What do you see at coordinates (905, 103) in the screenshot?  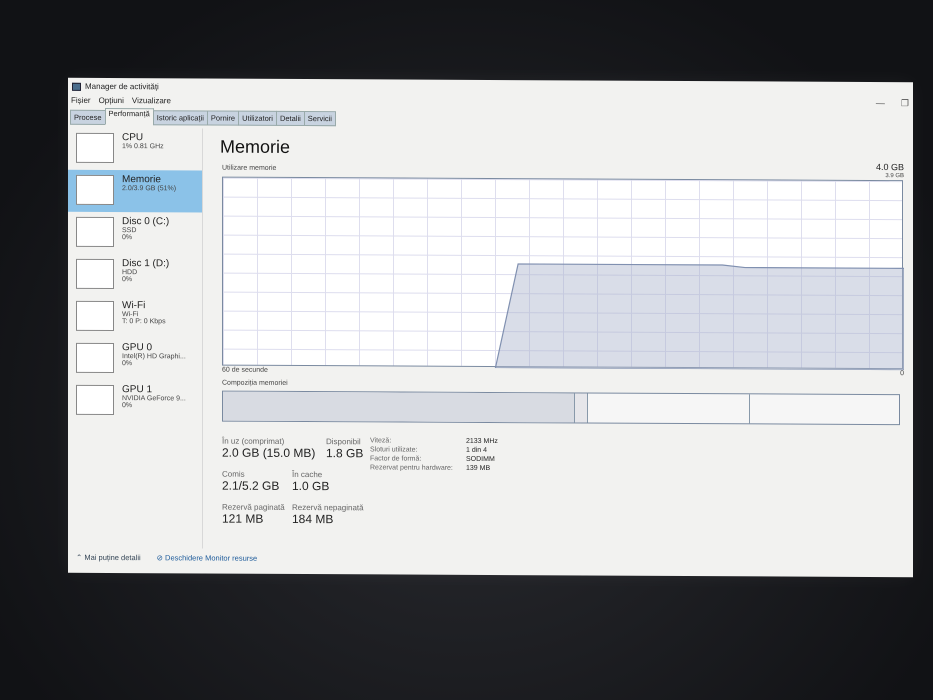 I see `maximize-button: ❐` at bounding box center [905, 103].